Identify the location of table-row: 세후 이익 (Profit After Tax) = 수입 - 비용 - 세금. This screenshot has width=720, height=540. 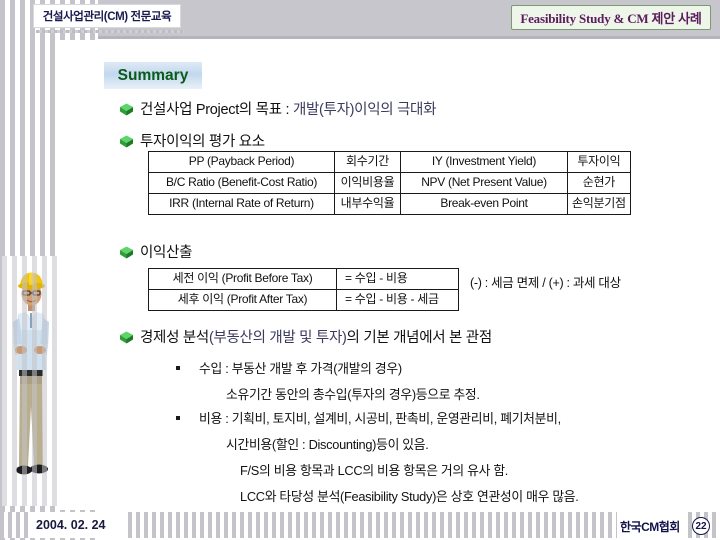
(303, 300).